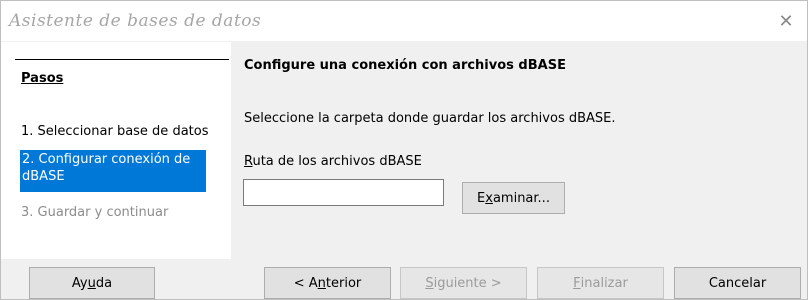  I want to click on step-configure-connection: 2. Configurar conexión de dBASE, so click(113, 171).